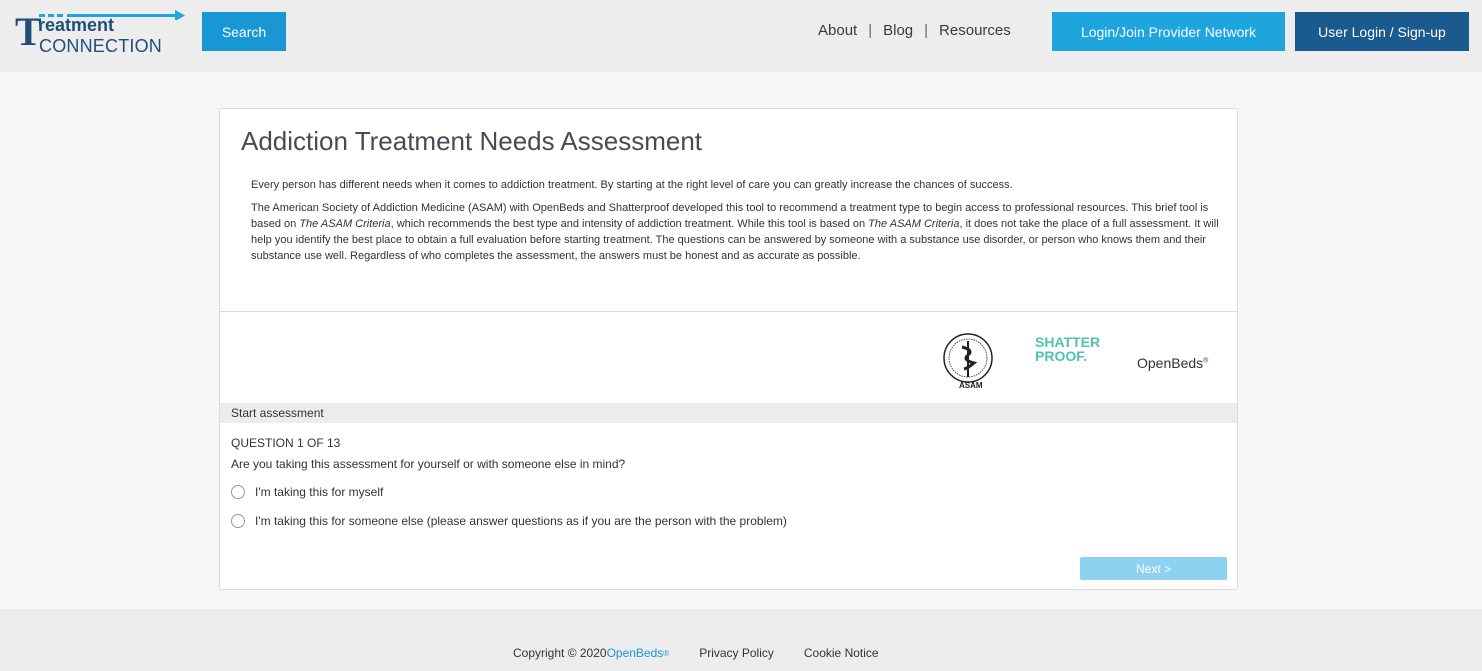 The image size is (1482, 671). What do you see at coordinates (286, 443) in the screenshot?
I see `question-number: QUESTION 1 OF 13` at bounding box center [286, 443].